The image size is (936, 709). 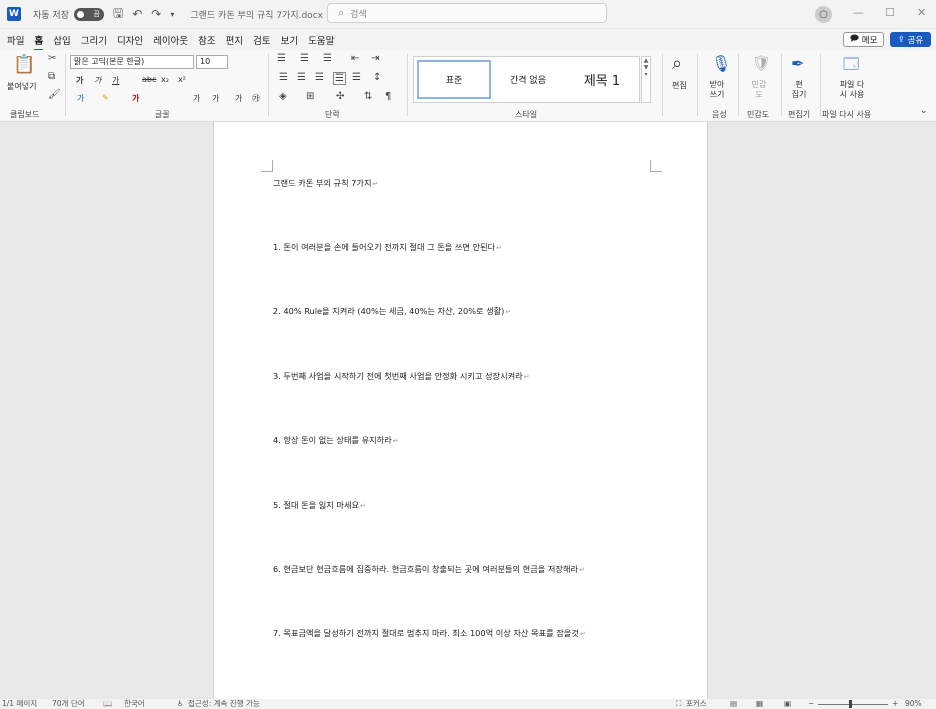 I want to click on read-mode-icon: ▤, so click(x=733, y=704).